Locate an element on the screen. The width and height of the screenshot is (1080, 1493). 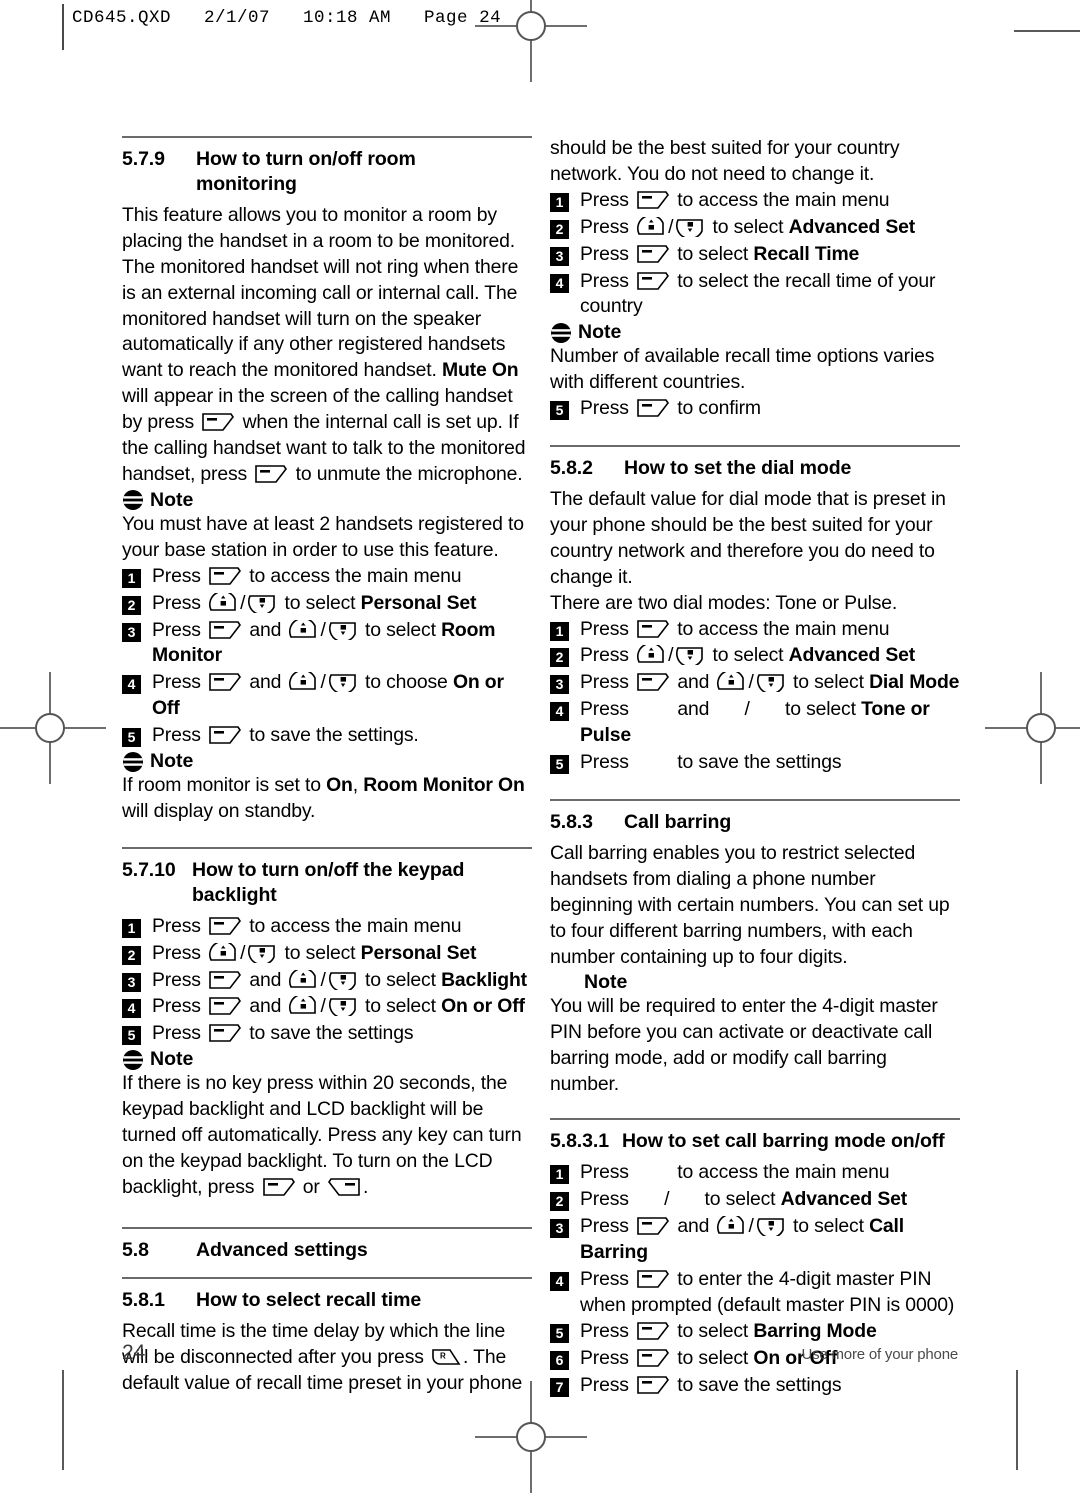
right-softkey-icon is located at coordinates (344, 1187).